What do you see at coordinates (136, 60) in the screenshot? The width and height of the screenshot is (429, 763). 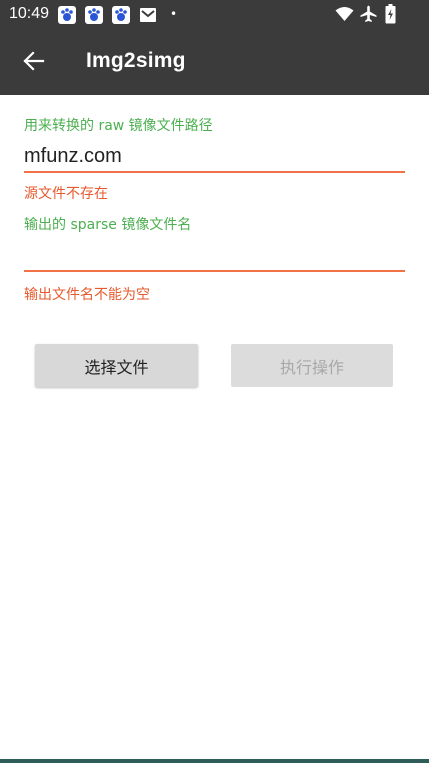 I see `page-title: Img2simg` at bounding box center [136, 60].